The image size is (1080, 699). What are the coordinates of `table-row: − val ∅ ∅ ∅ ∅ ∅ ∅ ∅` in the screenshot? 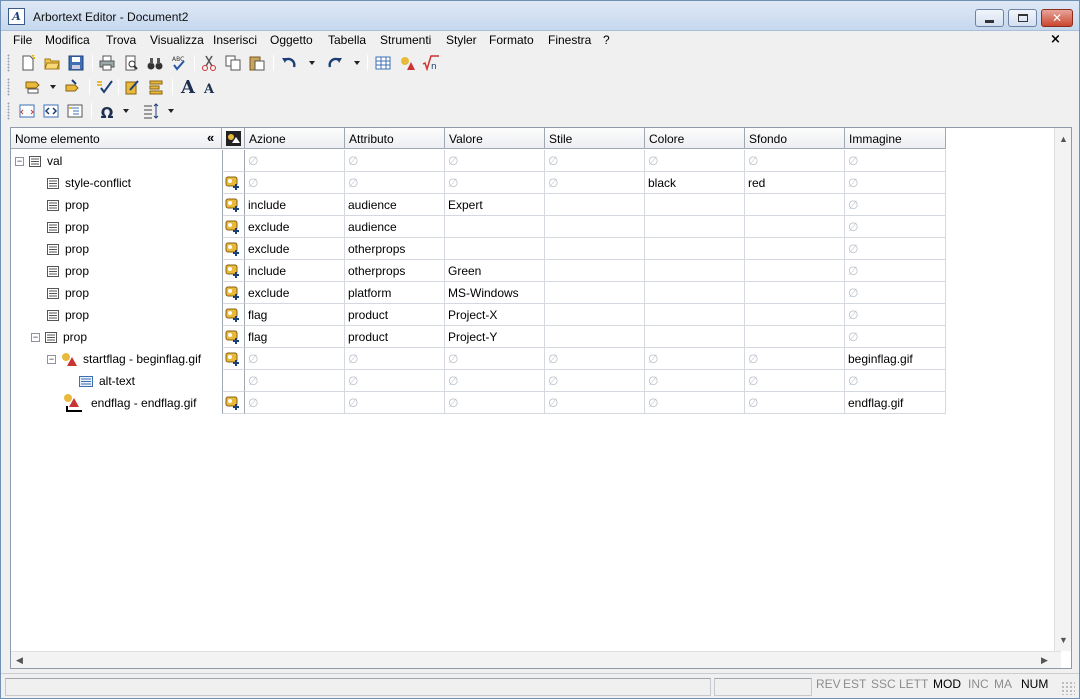 It's located at (479, 161).